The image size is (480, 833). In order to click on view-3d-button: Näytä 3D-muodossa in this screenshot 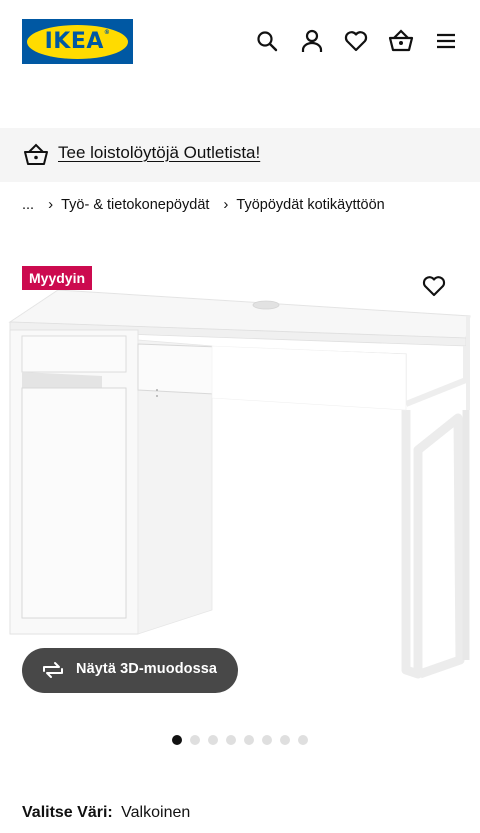, I will do `click(130, 670)`.